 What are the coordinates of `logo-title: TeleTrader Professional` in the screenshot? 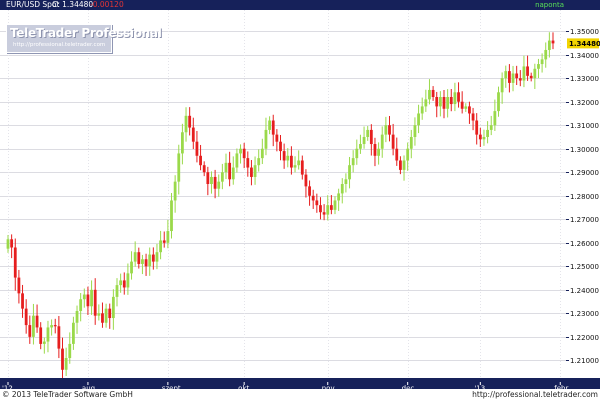 It's located at (86, 33).